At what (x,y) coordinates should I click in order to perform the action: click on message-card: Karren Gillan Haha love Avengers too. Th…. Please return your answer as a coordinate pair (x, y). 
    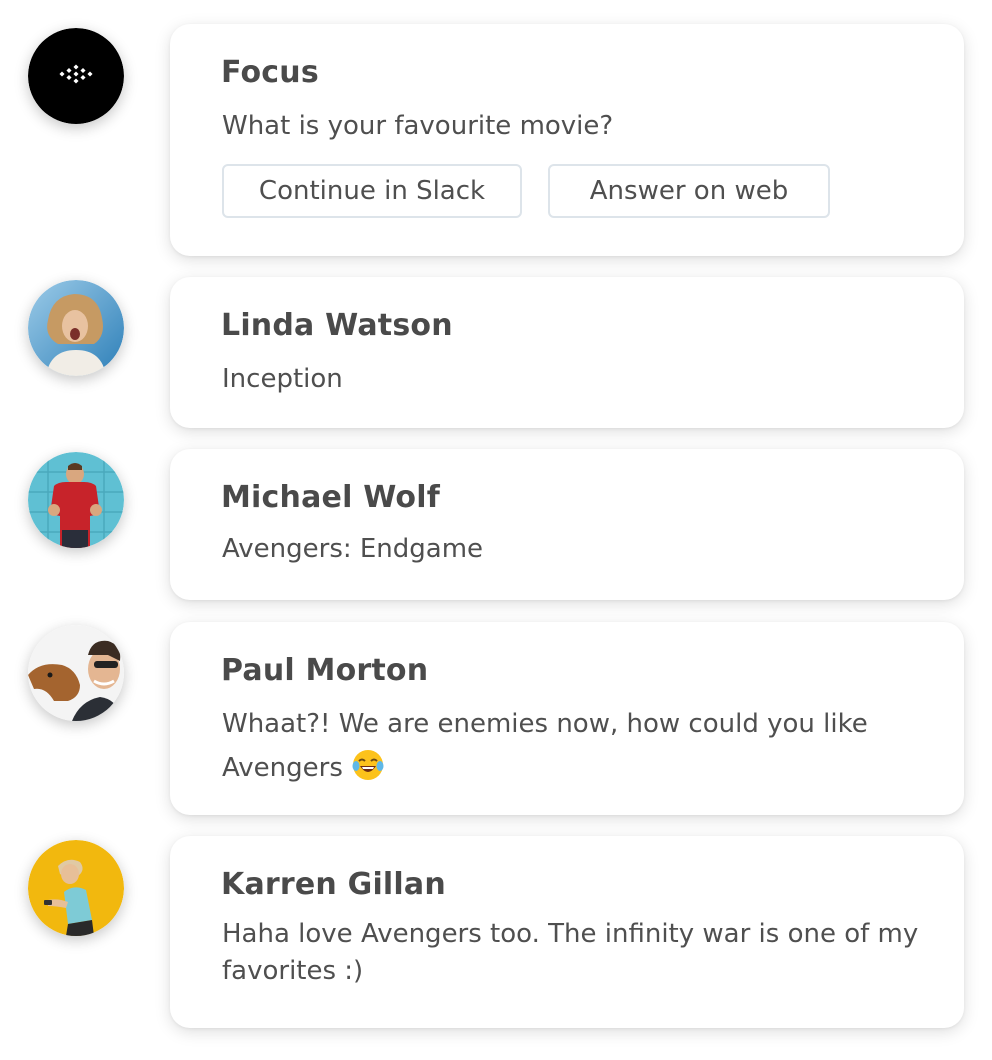
    Looking at the image, I should click on (567, 932).